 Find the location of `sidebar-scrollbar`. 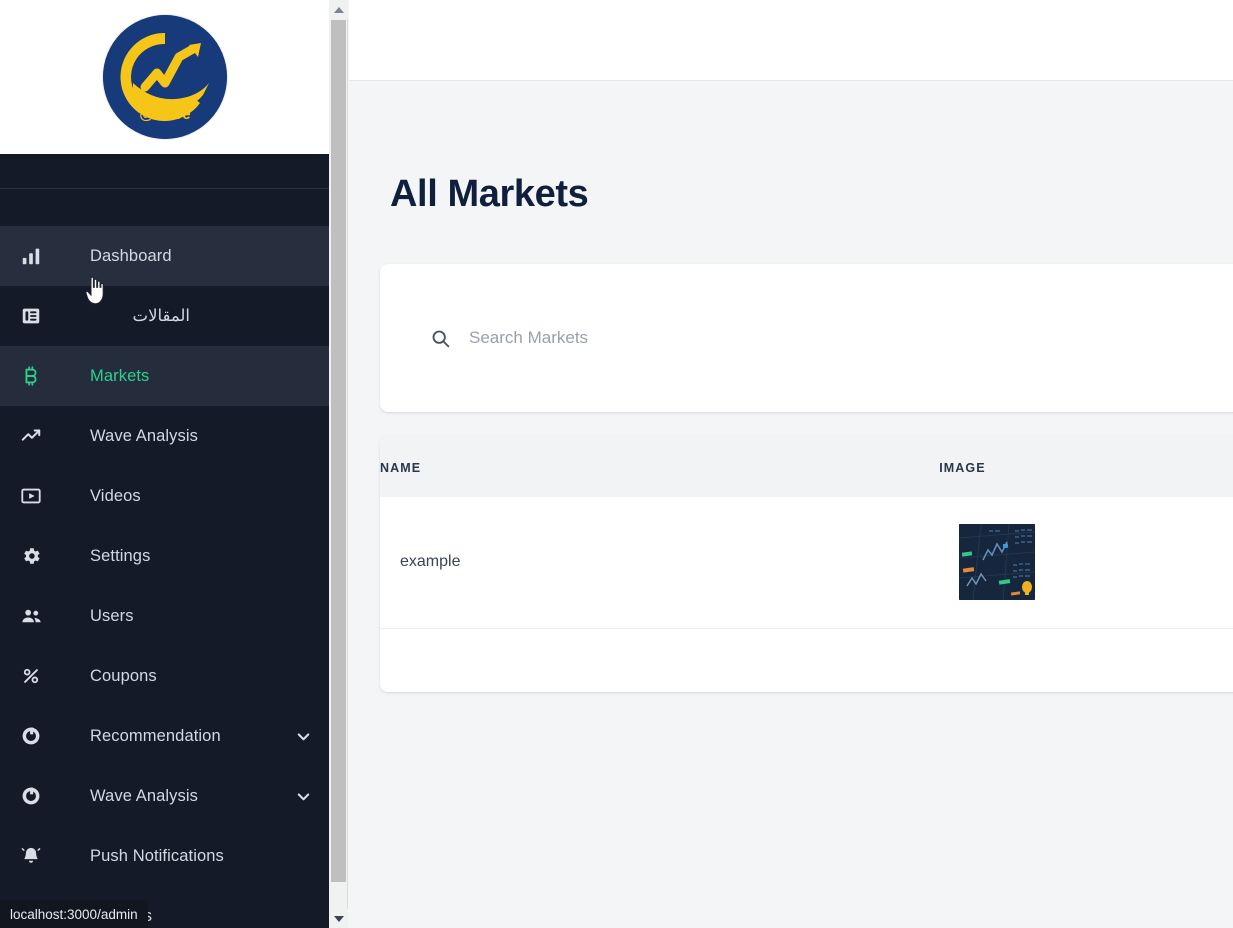

sidebar-scrollbar is located at coordinates (338, 464).